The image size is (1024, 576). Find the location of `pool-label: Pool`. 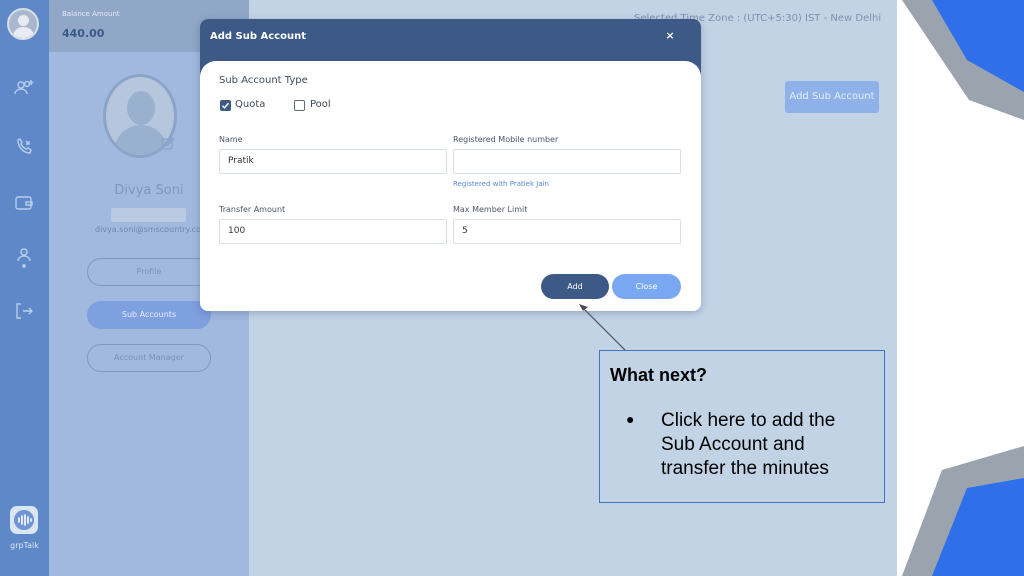

pool-label: Pool is located at coordinates (320, 104).